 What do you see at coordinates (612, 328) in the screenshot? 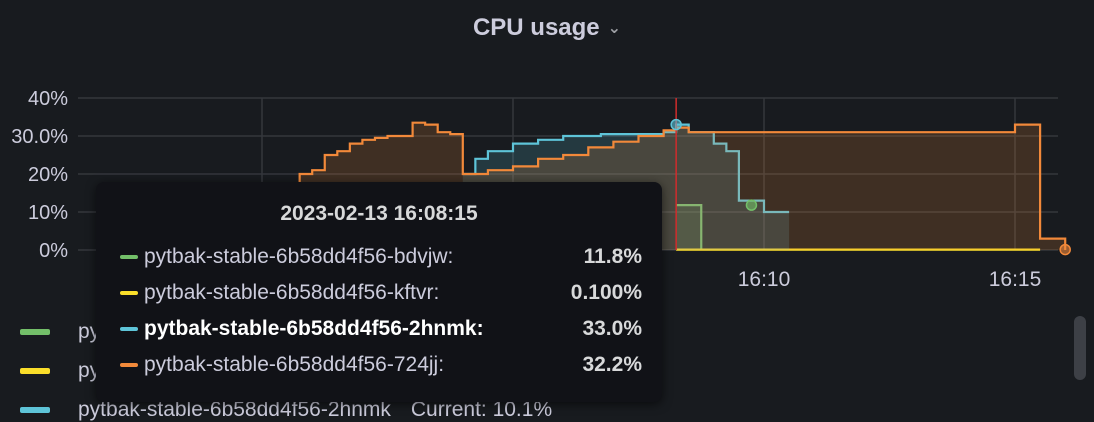
I see `tooltip-series-value: 33.0%` at bounding box center [612, 328].